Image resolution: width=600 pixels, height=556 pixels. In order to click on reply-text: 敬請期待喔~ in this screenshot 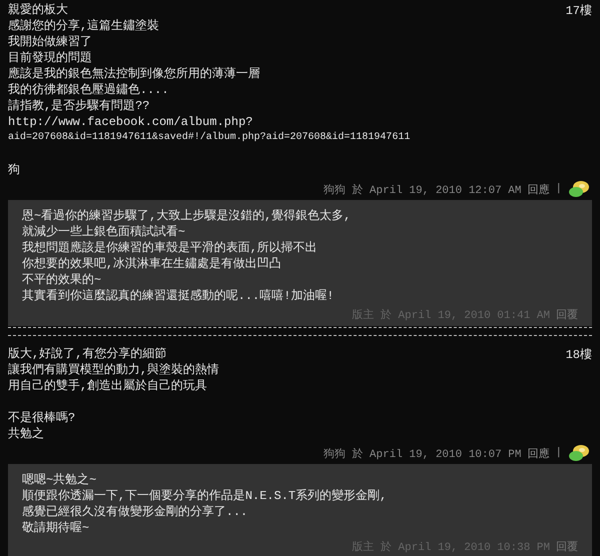, I will do `click(56, 528)`.